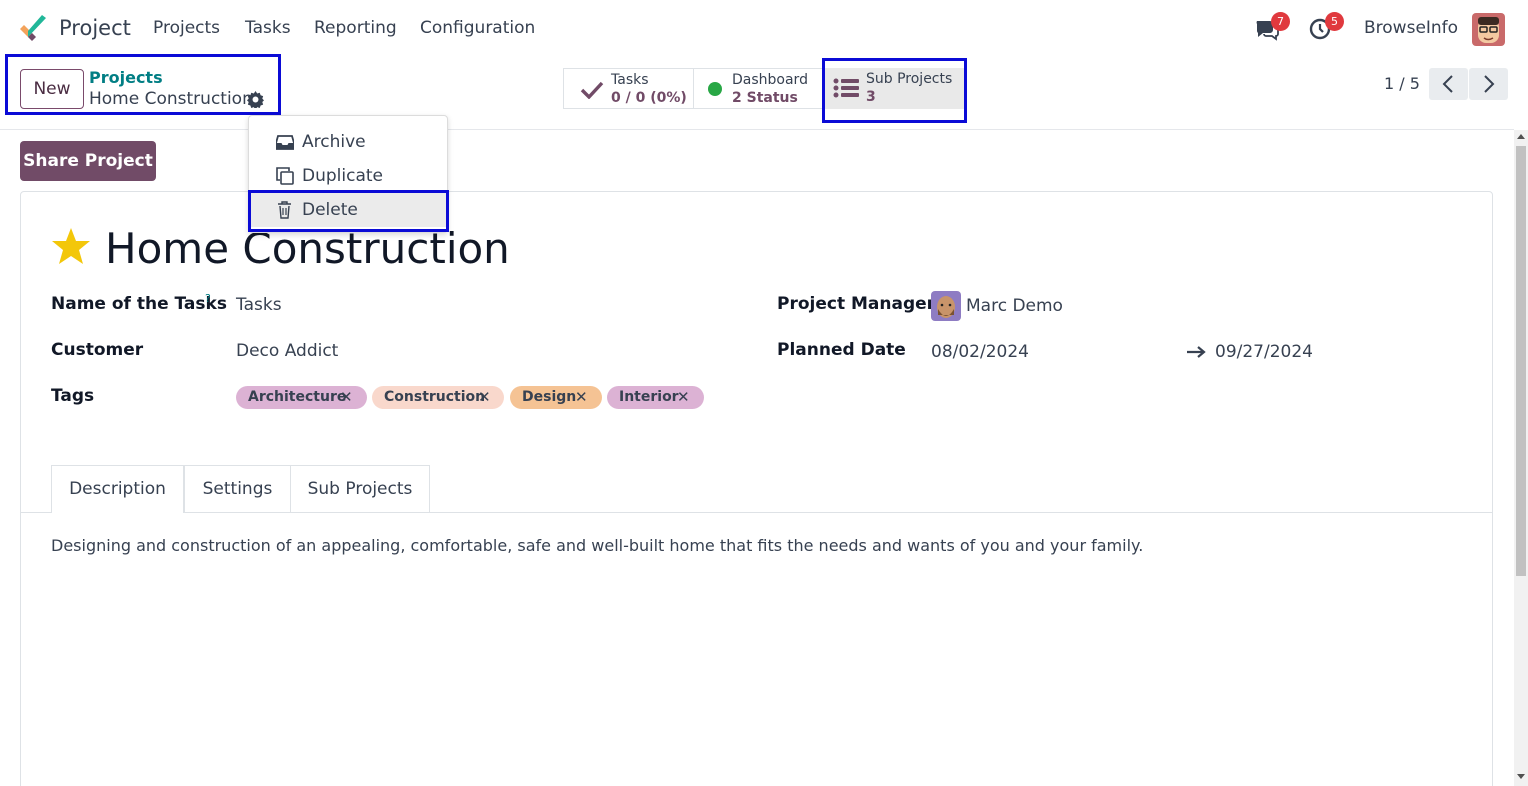 The width and height of the screenshot is (1528, 786). What do you see at coordinates (1521, 361) in the screenshot?
I see `scrollbar-thumb` at bounding box center [1521, 361].